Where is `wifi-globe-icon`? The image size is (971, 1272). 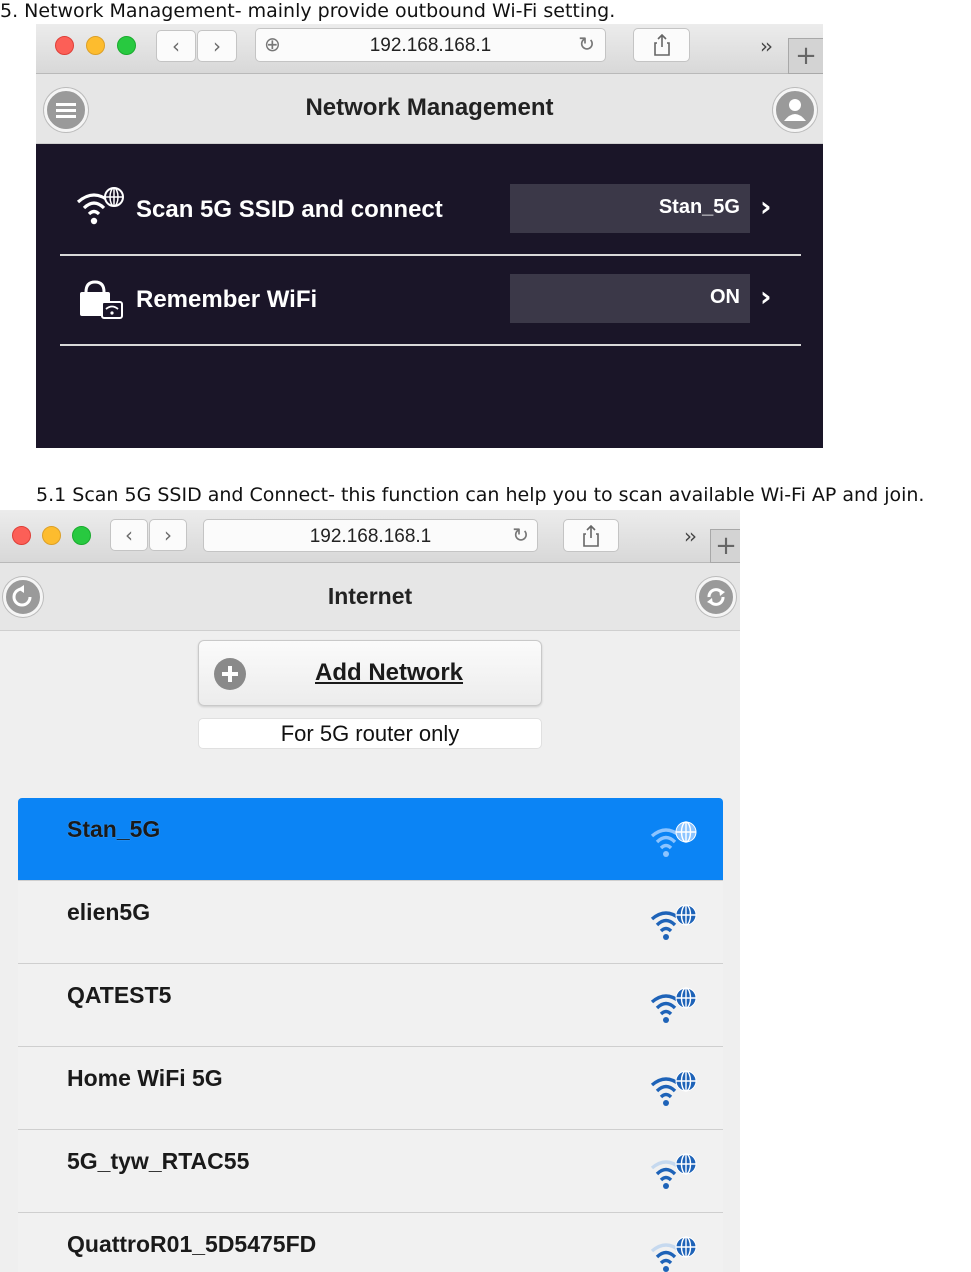 wifi-globe-icon is located at coordinates (100, 206).